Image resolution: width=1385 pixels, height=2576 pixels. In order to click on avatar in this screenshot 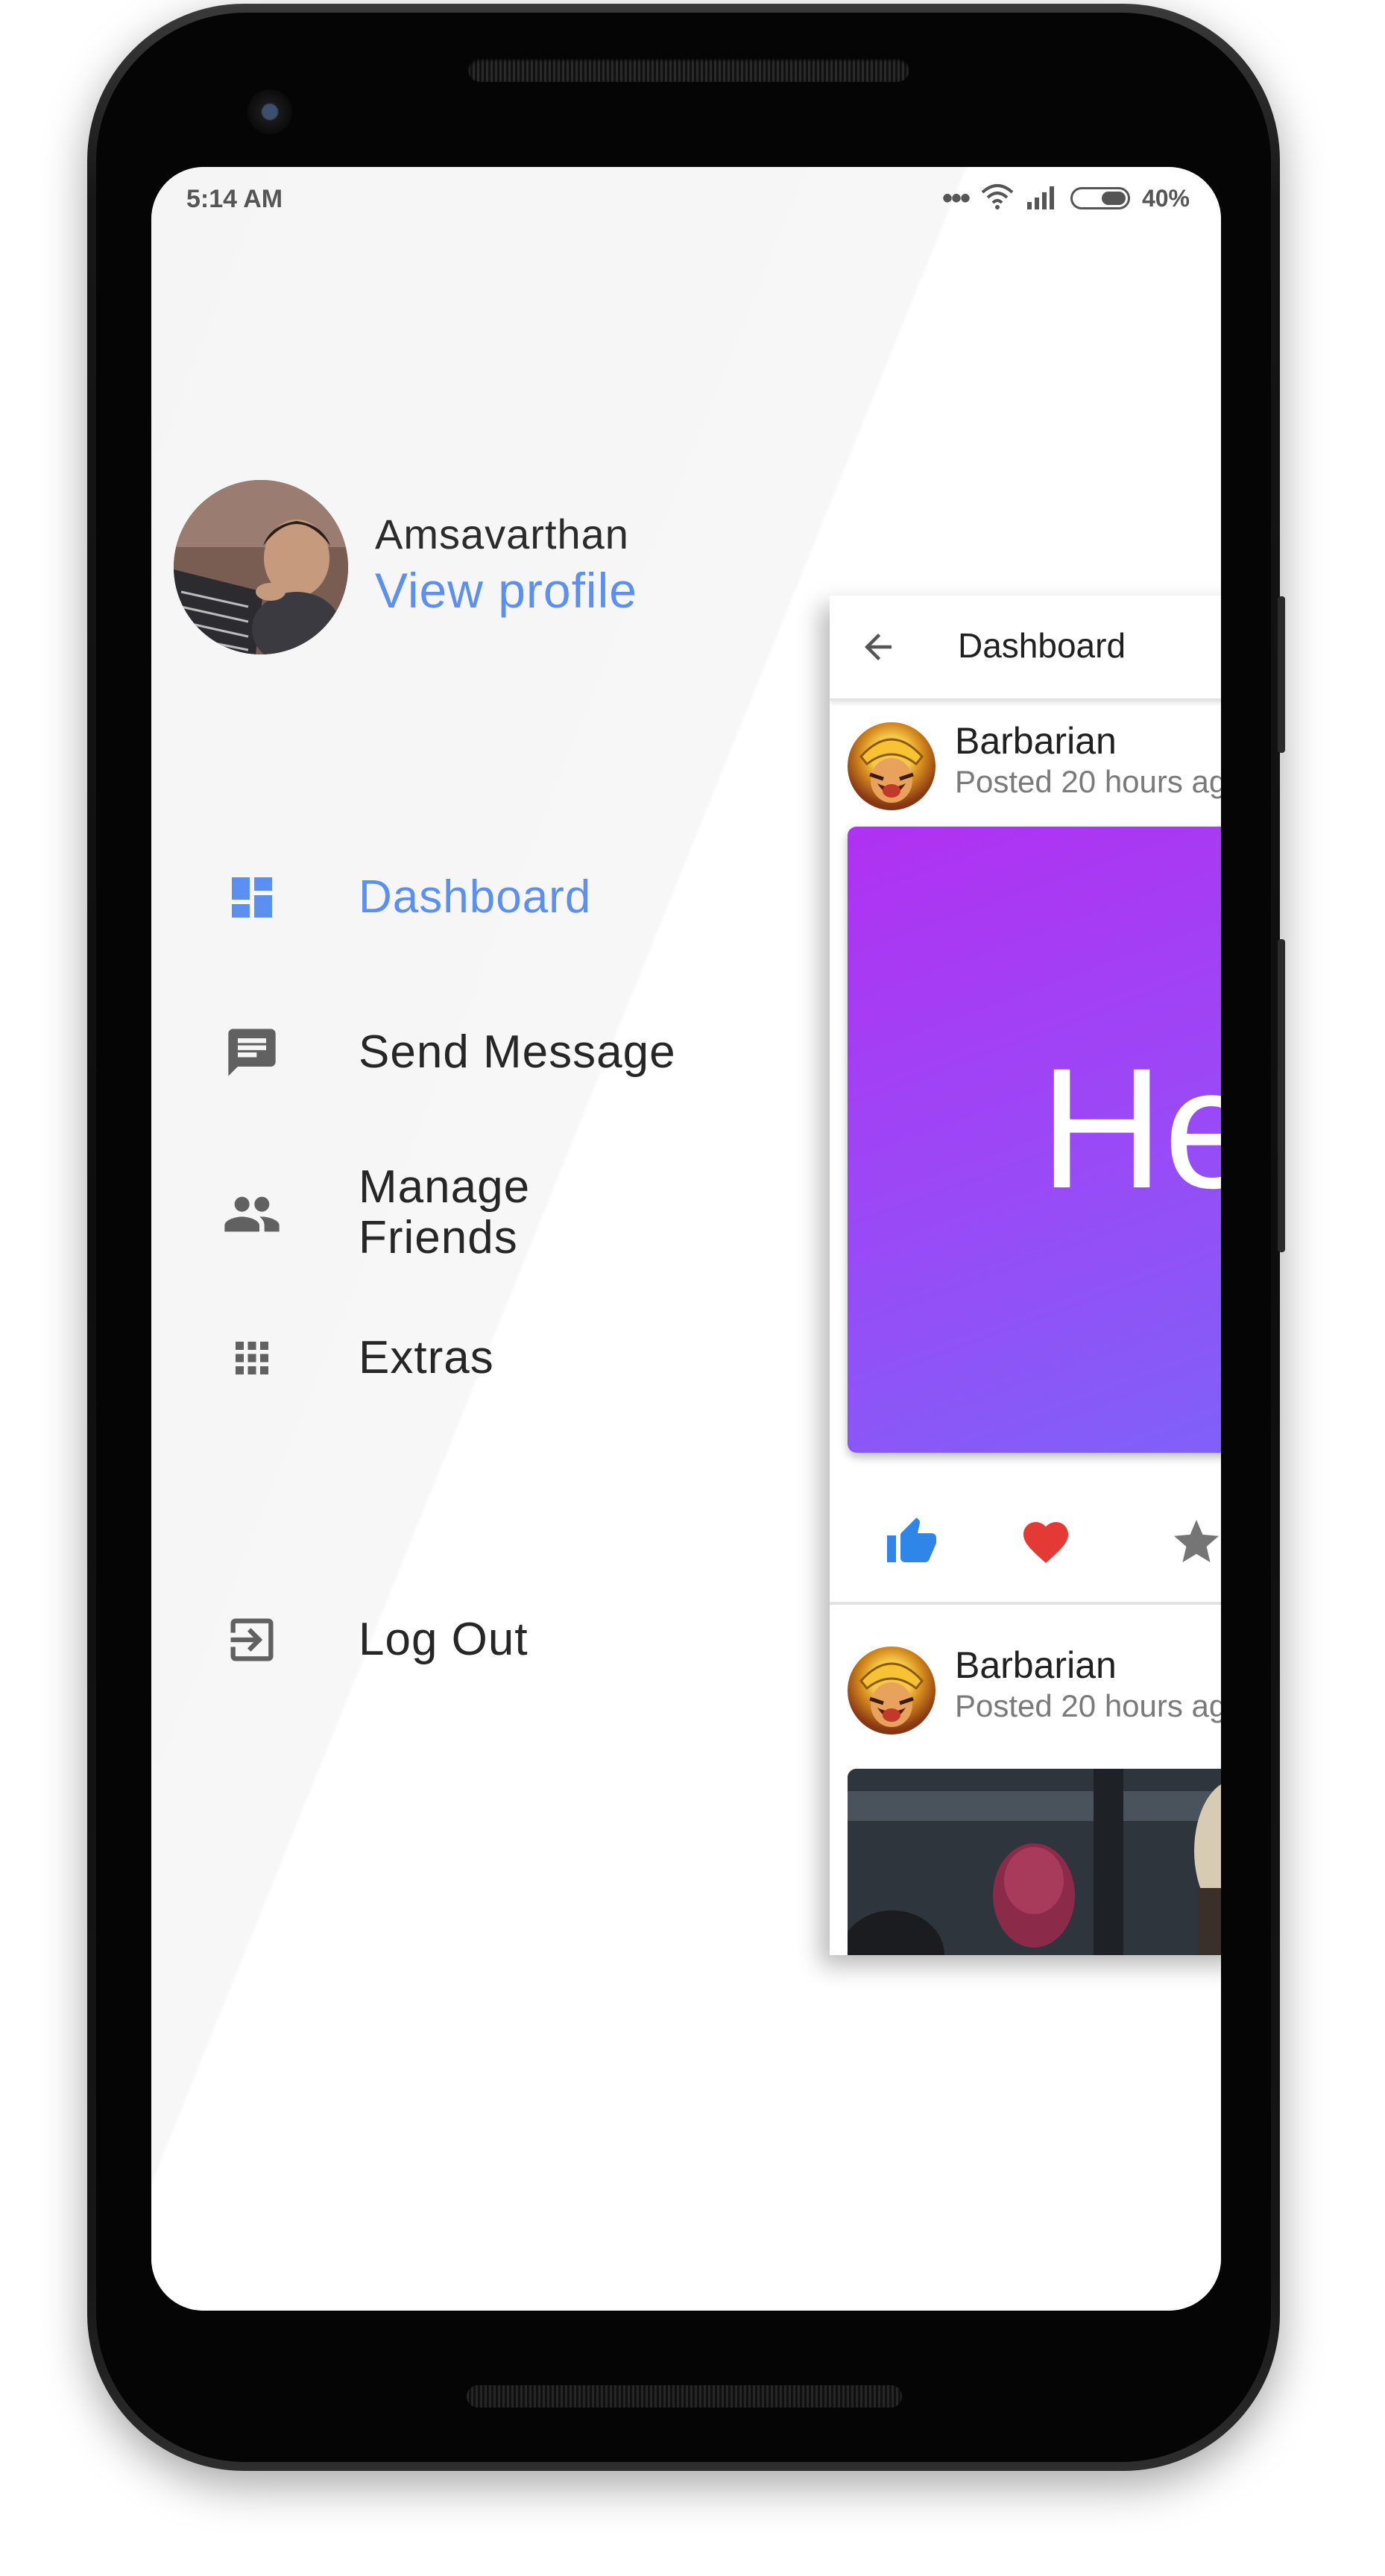, I will do `click(261, 567)`.